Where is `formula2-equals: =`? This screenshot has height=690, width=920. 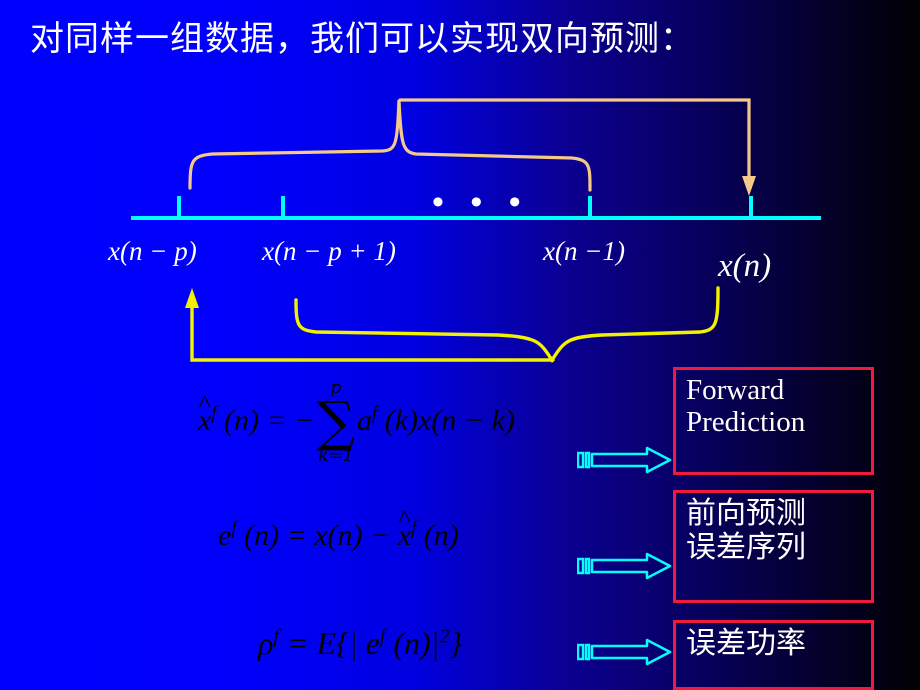
formula2-equals: = is located at coordinates (296, 535).